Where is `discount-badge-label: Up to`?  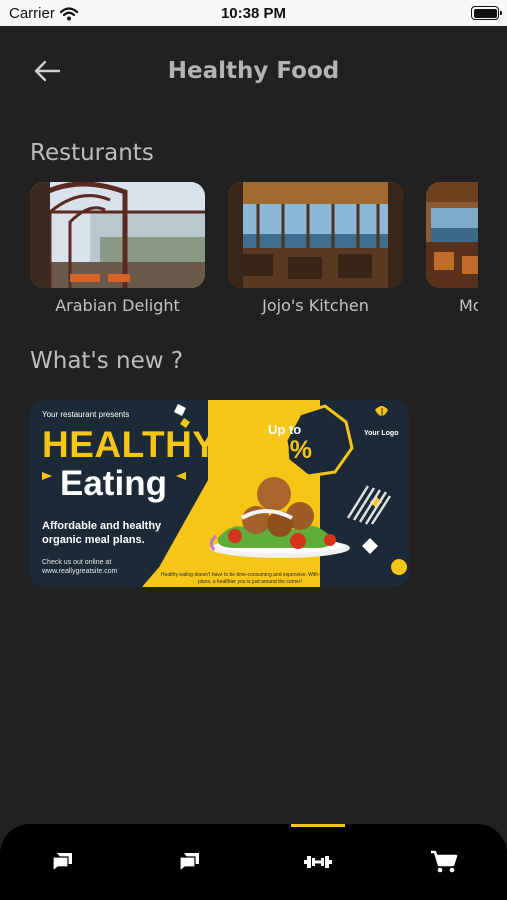 discount-badge-label: Up to is located at coordinates (285, 429).